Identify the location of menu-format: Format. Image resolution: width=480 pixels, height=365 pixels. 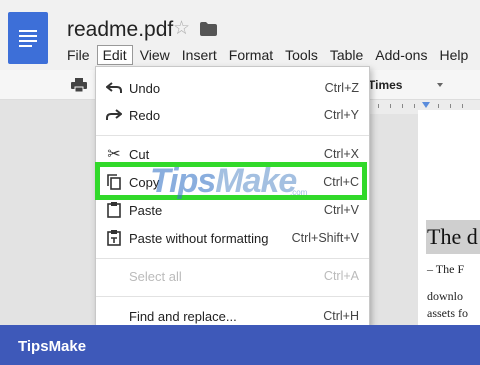
(251, 55).